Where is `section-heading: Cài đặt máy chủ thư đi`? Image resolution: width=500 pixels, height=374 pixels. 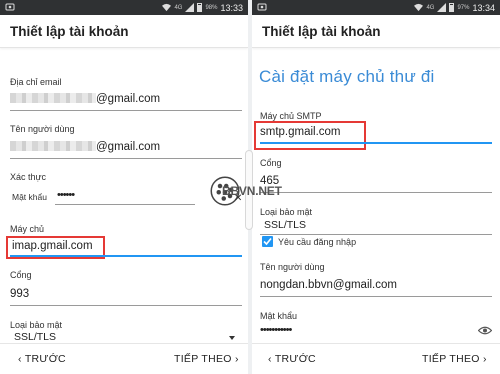 section-heading: Cài đặt máy chủ thư đi is located at coordinates (347, 76).